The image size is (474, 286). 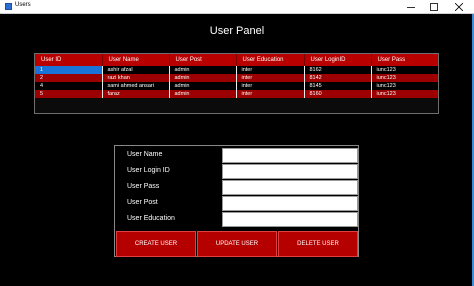 I want to click on user-pass-label: User Pass, so click(x=143, y=186).